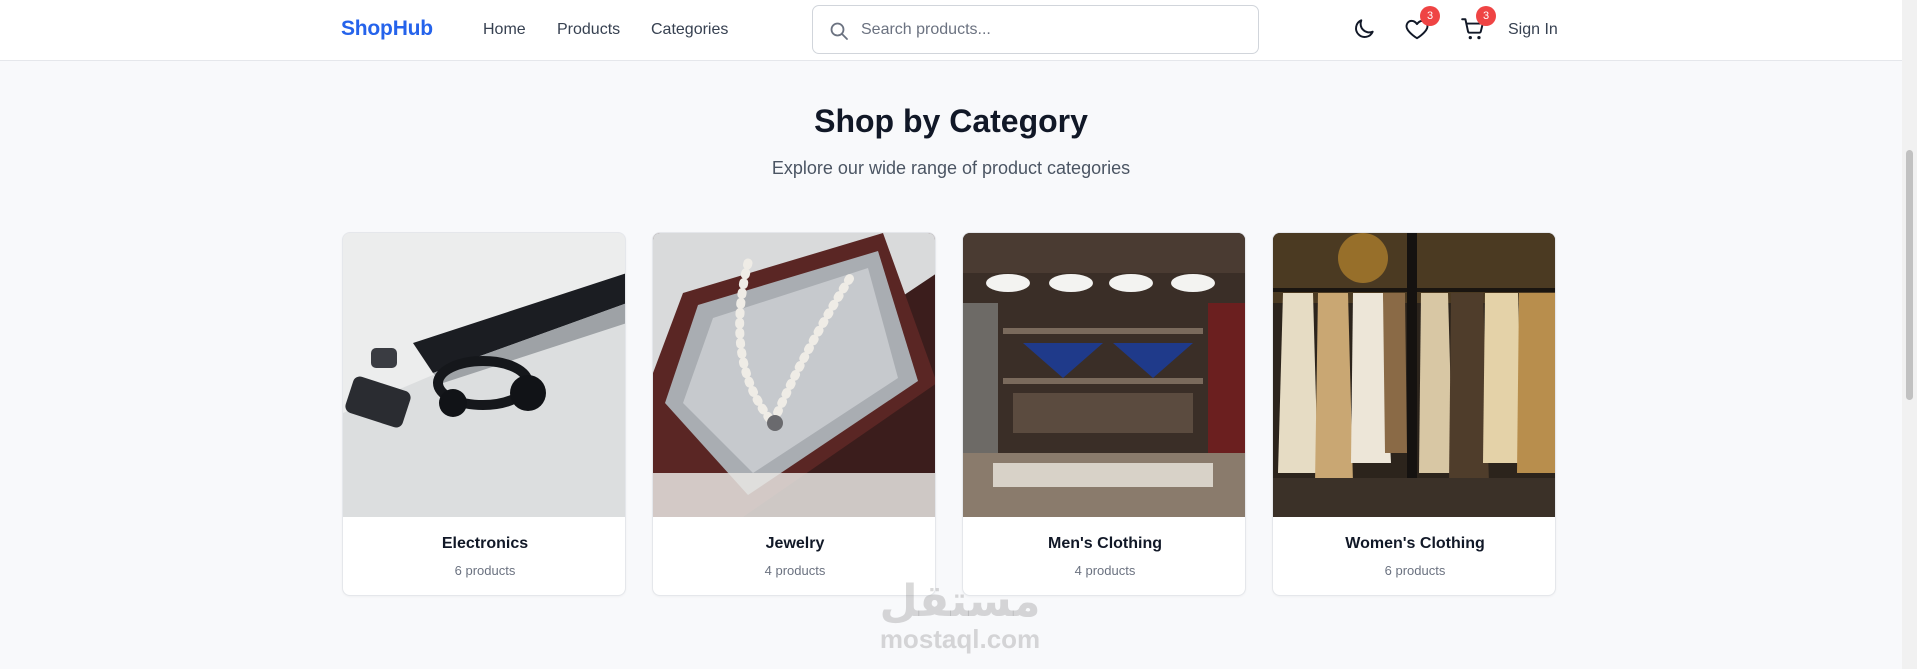  Describe the element at coordinates (689, 30) in the screenshot. I see `nav-link-categories: Categories` at that location.